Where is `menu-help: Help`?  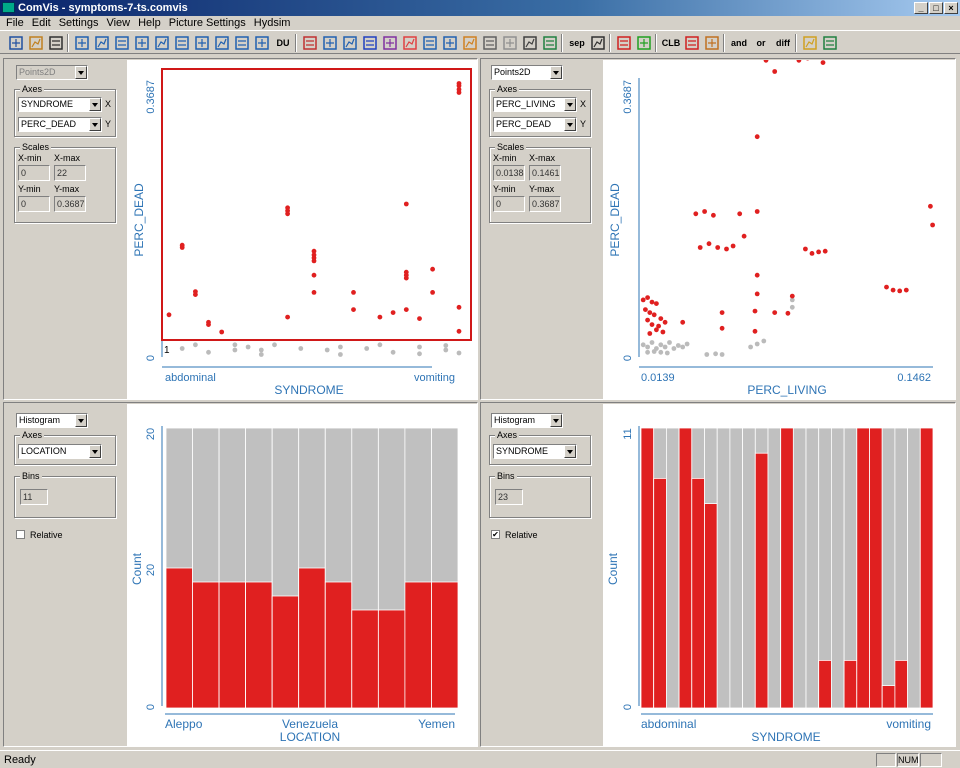
menu-help: Help is located at coordinates (149, 23).